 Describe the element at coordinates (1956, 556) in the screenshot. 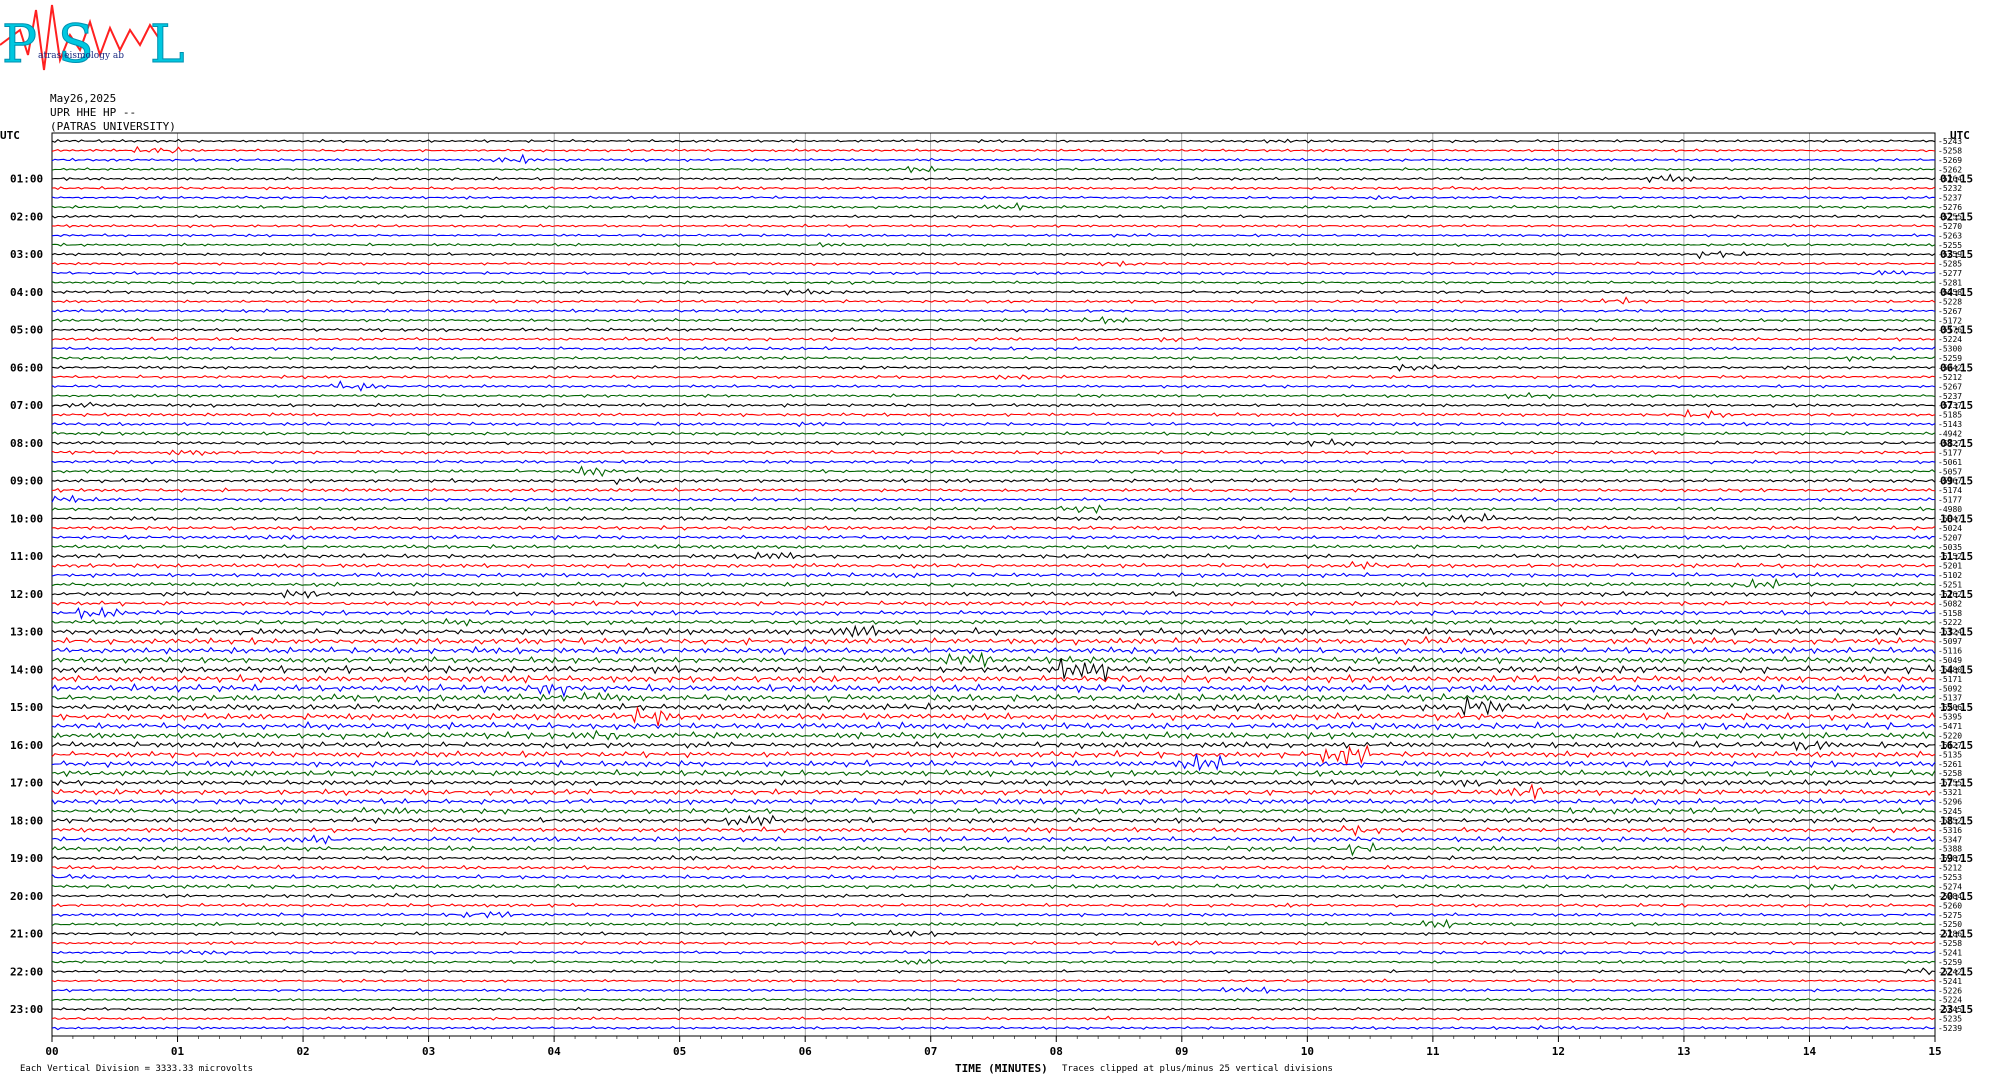

I see `right-hour-label: 11:15` at that location.